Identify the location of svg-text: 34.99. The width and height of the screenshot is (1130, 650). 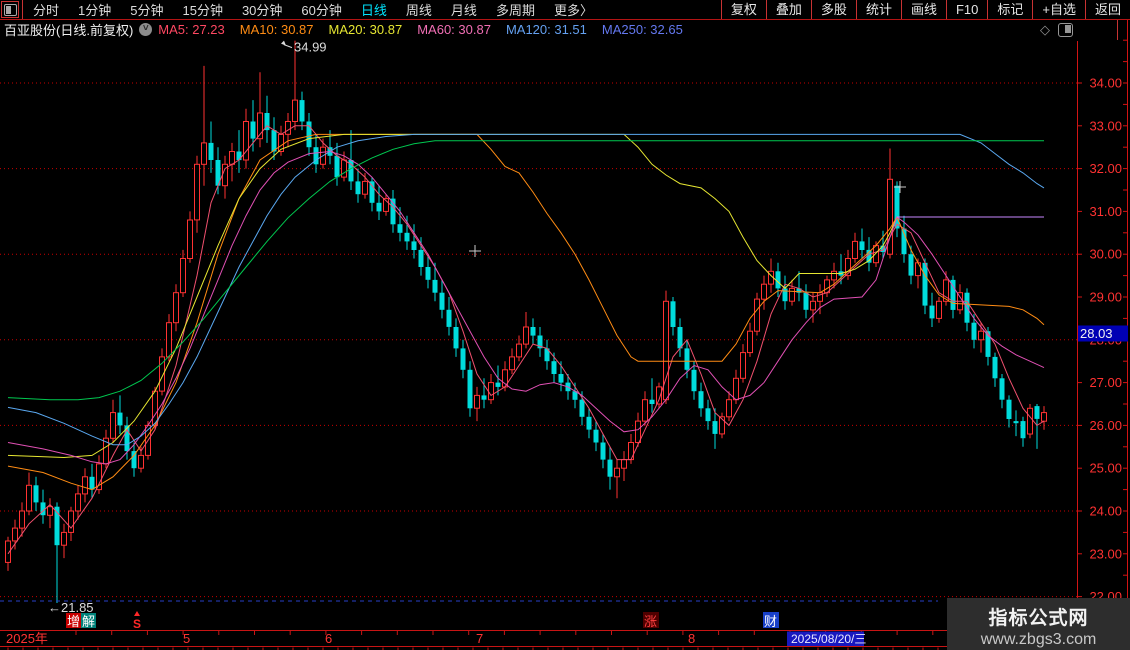
(310, 47).